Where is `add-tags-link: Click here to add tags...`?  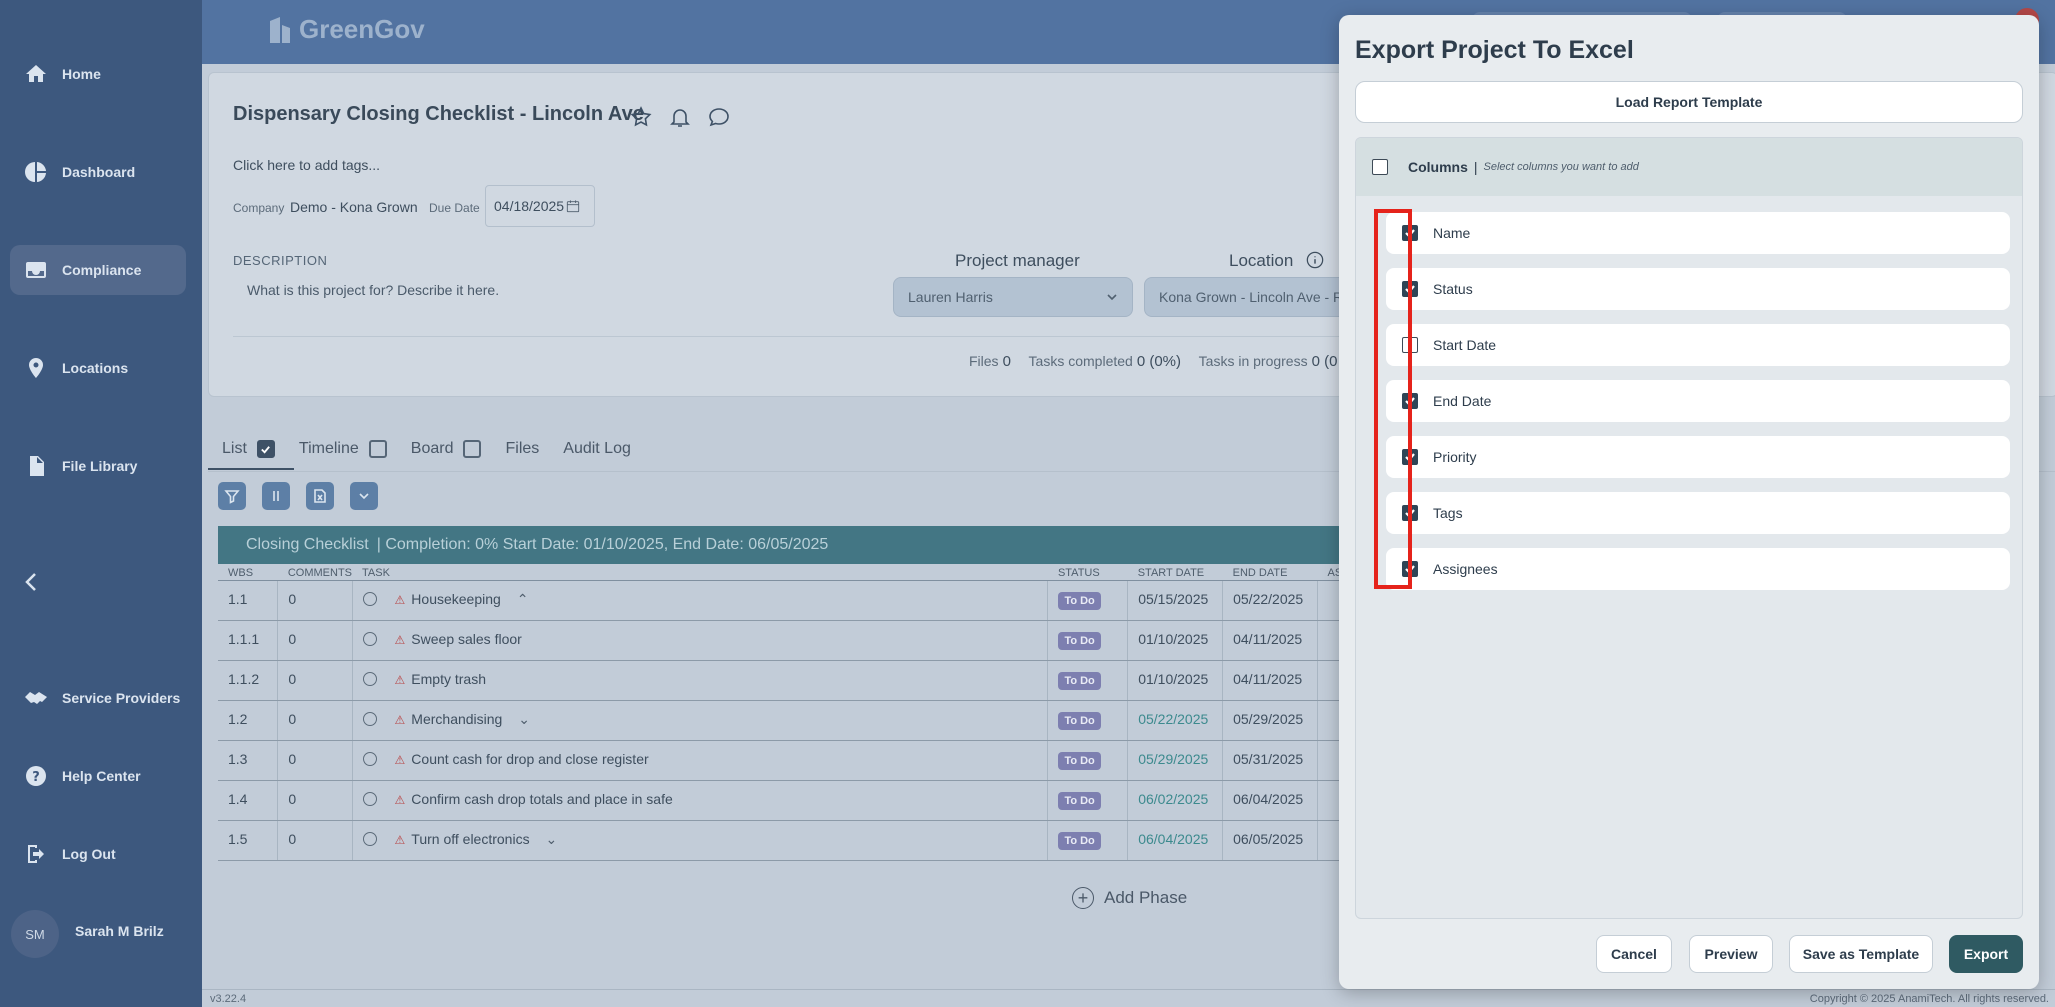
add-tags-link: Click here to add tags... is located at coordinates (306, 165).